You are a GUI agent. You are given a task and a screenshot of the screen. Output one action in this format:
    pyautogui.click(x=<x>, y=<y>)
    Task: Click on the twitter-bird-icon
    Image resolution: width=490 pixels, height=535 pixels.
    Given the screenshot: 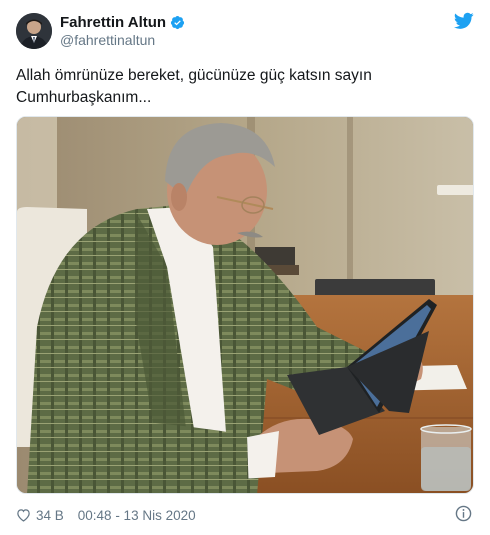 What is the action you would take?
    pyautogui.click(x=463, y=21)
    